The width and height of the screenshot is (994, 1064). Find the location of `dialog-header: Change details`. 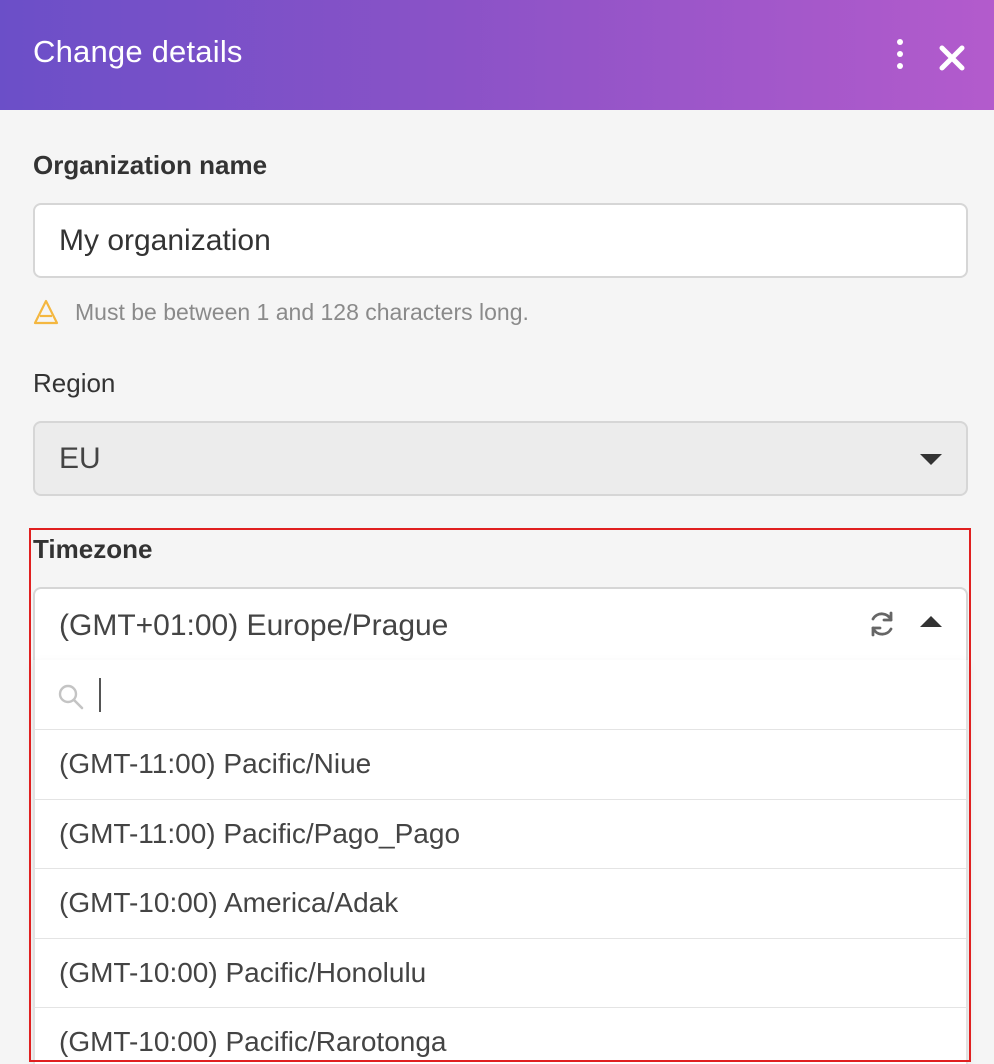

dialog-header: Change details is located at coordinates (497, 55).